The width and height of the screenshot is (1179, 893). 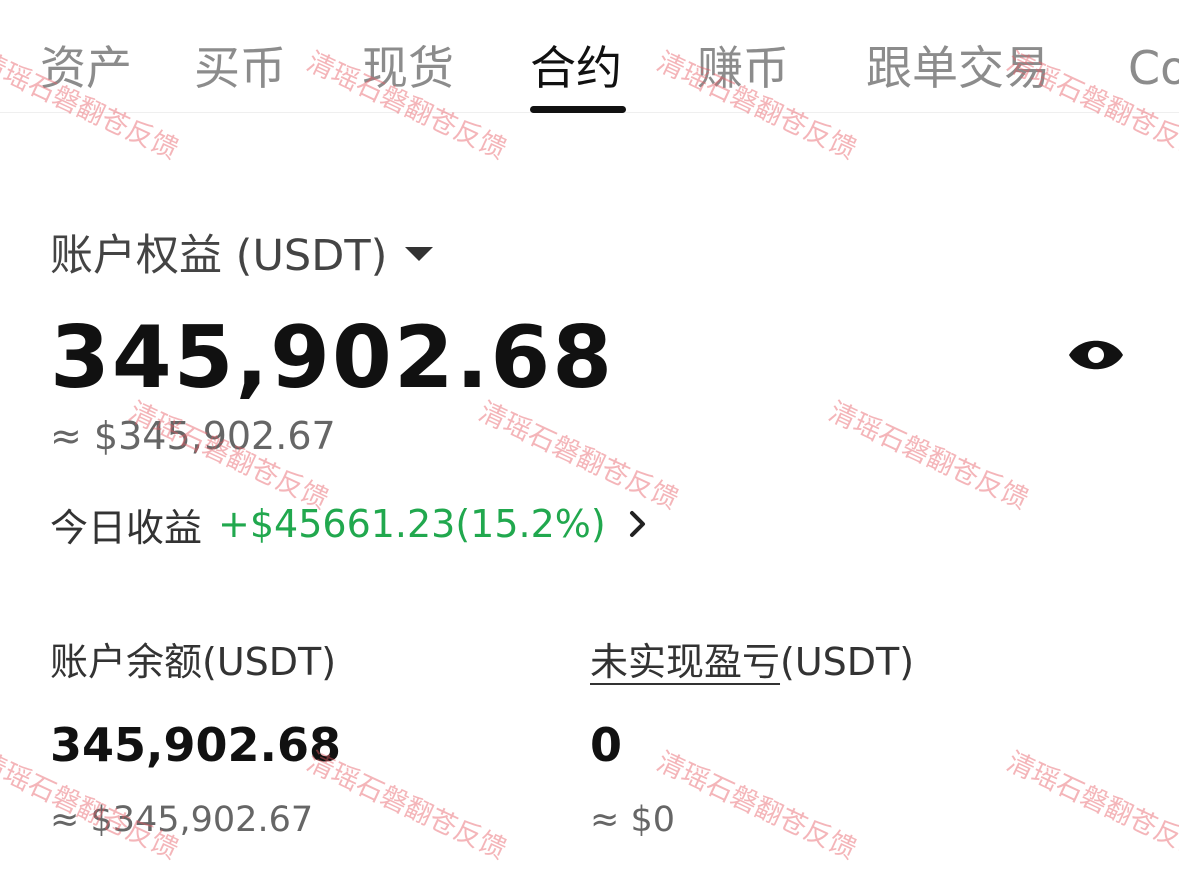 What do you see at coordinates (606, 745) in the screenshot?
I see `unrealized-pnl-value: 0` at bounding box center [606, 745].